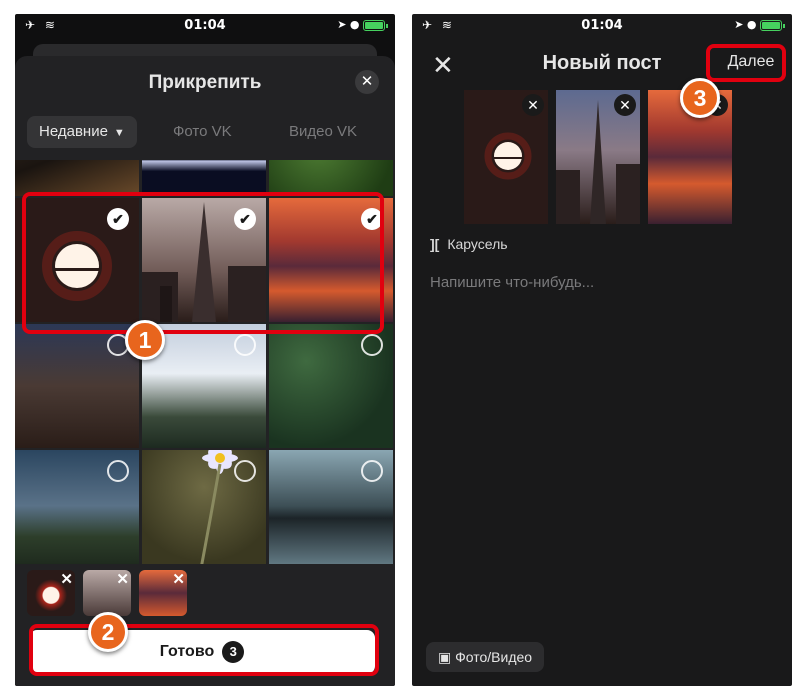 This screenshot has width=804, height=700. Describe the element at coordinates (145, 340) in the screenshot. I see `step-badge-1: 1` at that location.